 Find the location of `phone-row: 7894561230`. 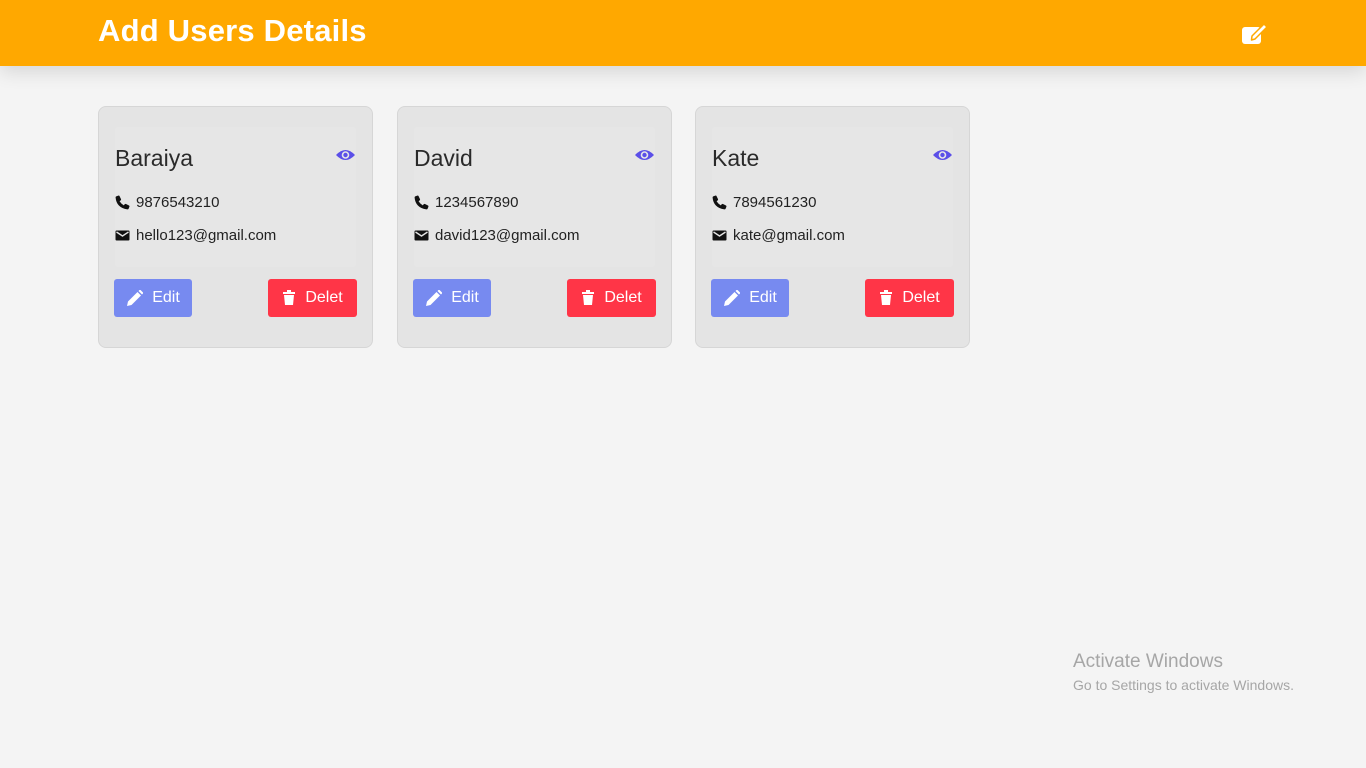

phone-row: 7894561230 is located at coordinates (764, 202).